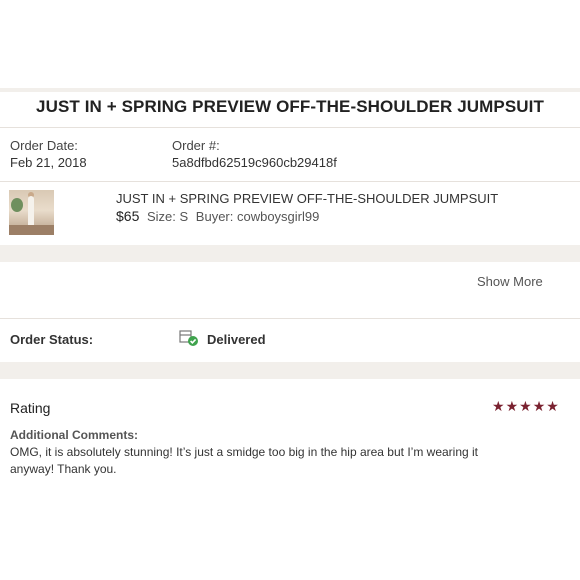  Describe the element at coordinates (189, 338) in the screenshot. I see `delivered-box-check-icon` at that location.